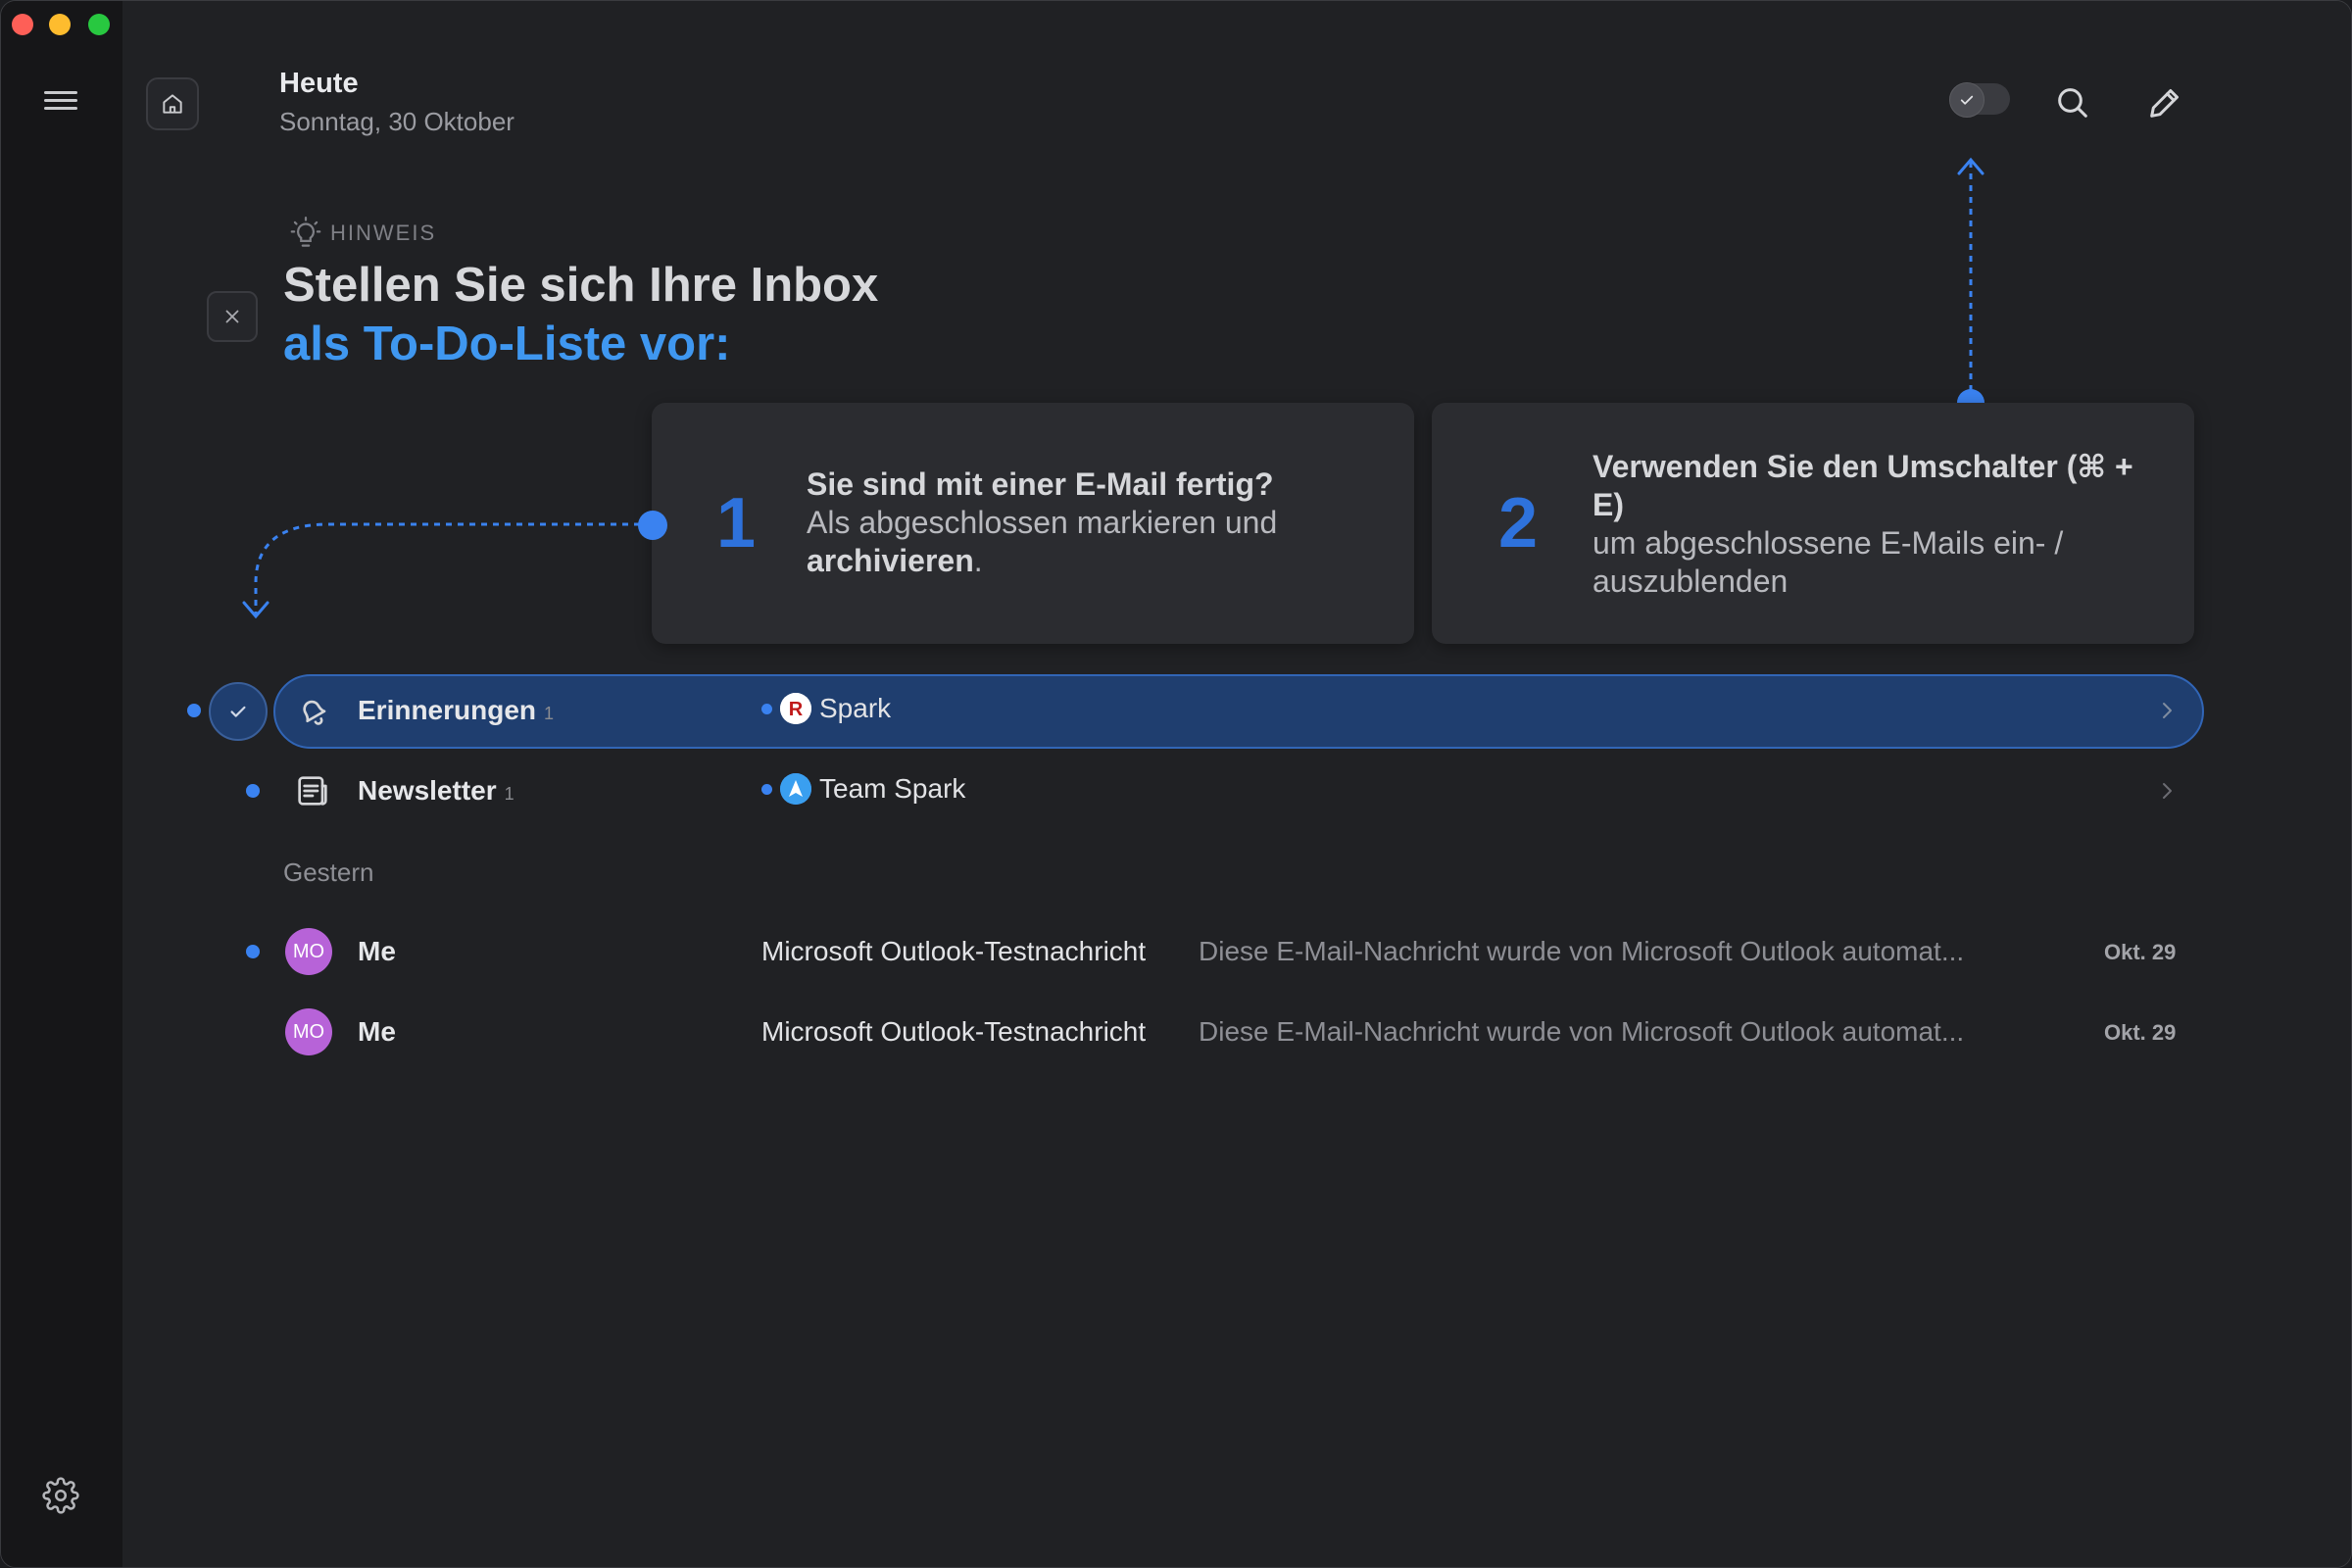 The width and height of the screenshot is (2352, 1568). Describe the element at coordinates (447, 570) in the screenshot. I see `hint-arrow-down` at that location.